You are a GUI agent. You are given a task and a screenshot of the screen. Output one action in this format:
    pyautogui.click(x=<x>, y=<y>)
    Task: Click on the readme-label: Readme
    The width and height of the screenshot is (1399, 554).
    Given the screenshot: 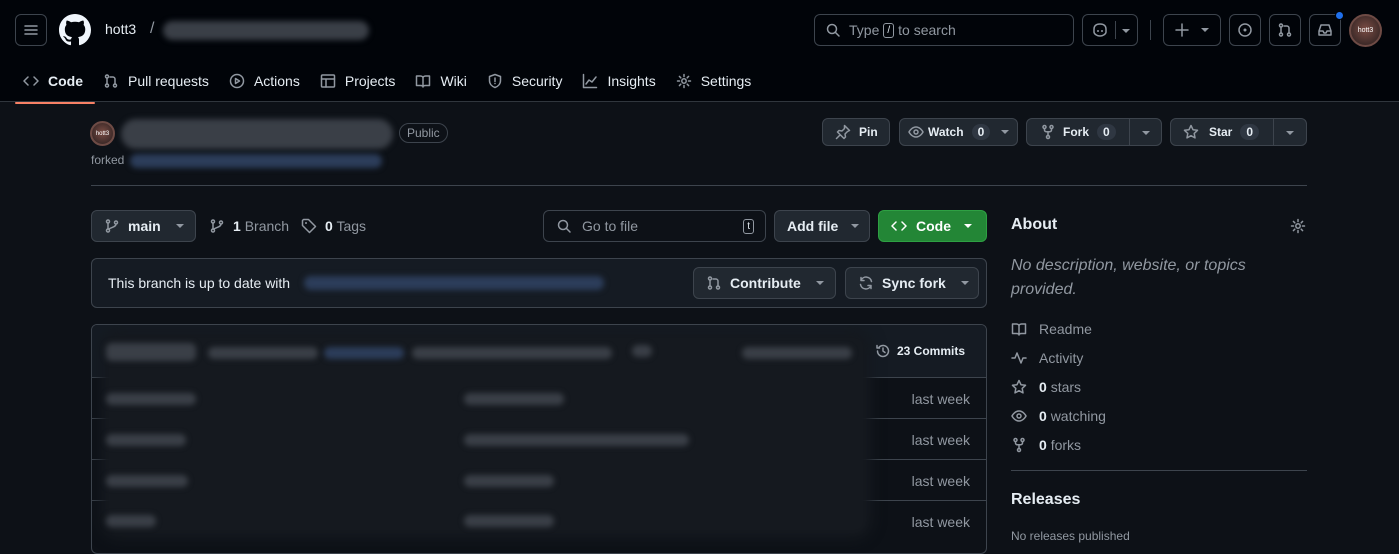 What is the action you would take?
    pyautogui.click(x=1065, y=329)
    